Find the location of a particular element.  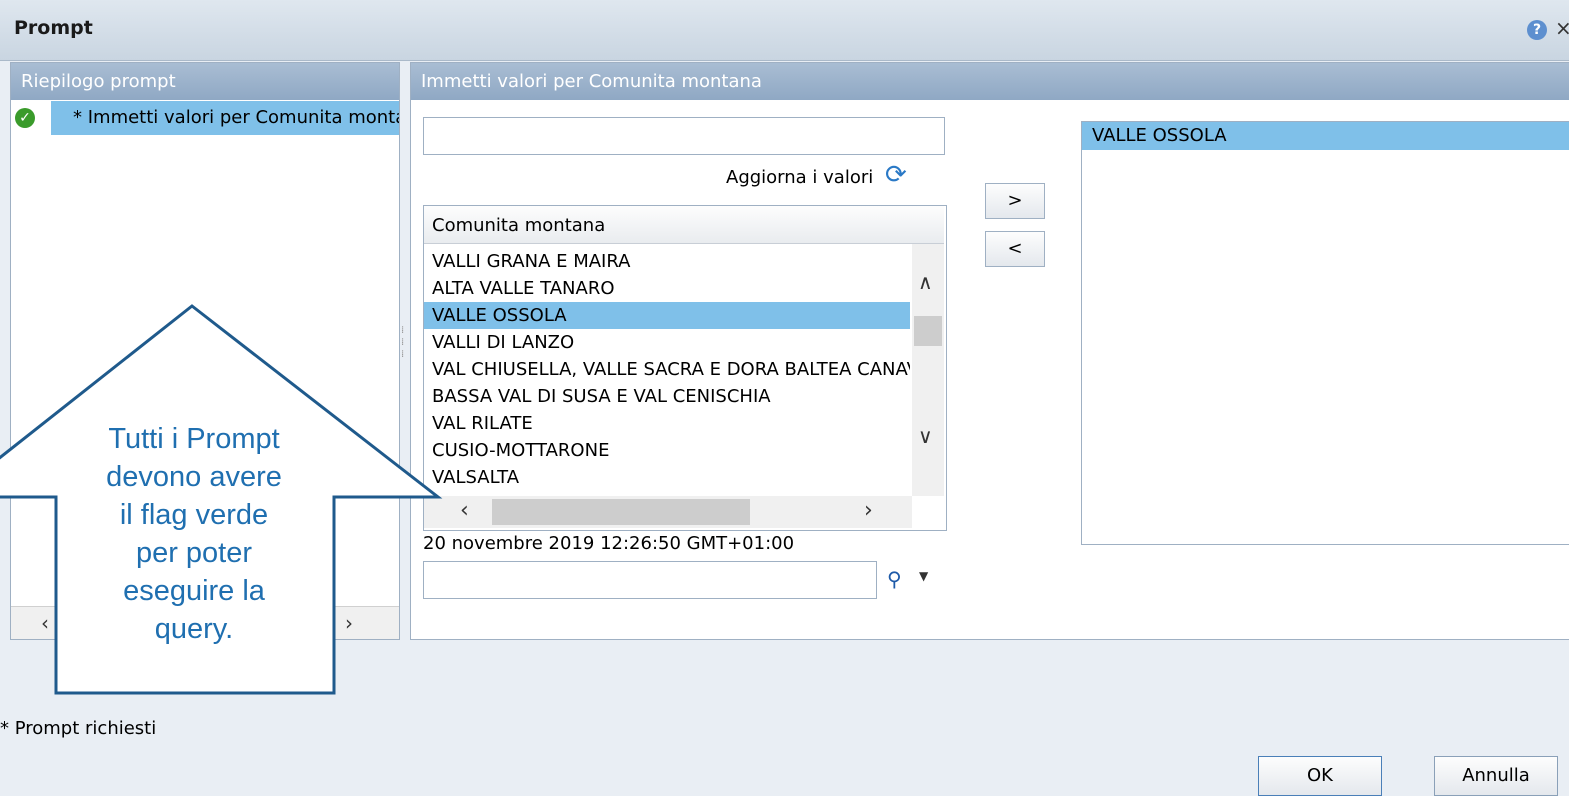

scroll-down-icon: ∨ is located at coordinates (925, 436).